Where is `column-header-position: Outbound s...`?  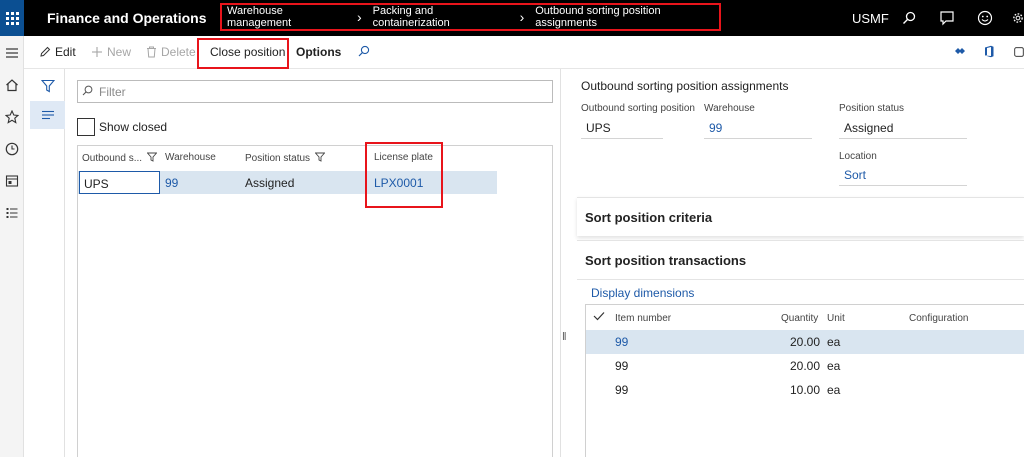
column-header-position: Outbound s... is located at coordinates (120, 158).